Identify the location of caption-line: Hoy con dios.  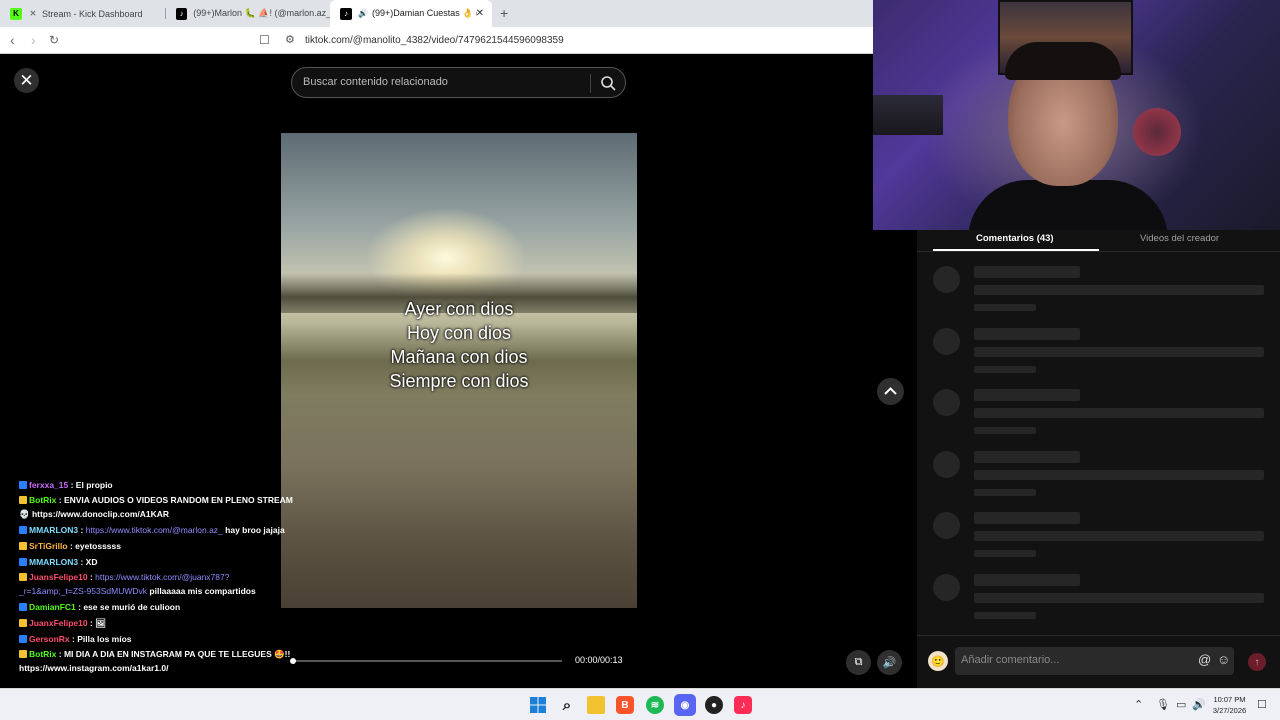
(459, 333).